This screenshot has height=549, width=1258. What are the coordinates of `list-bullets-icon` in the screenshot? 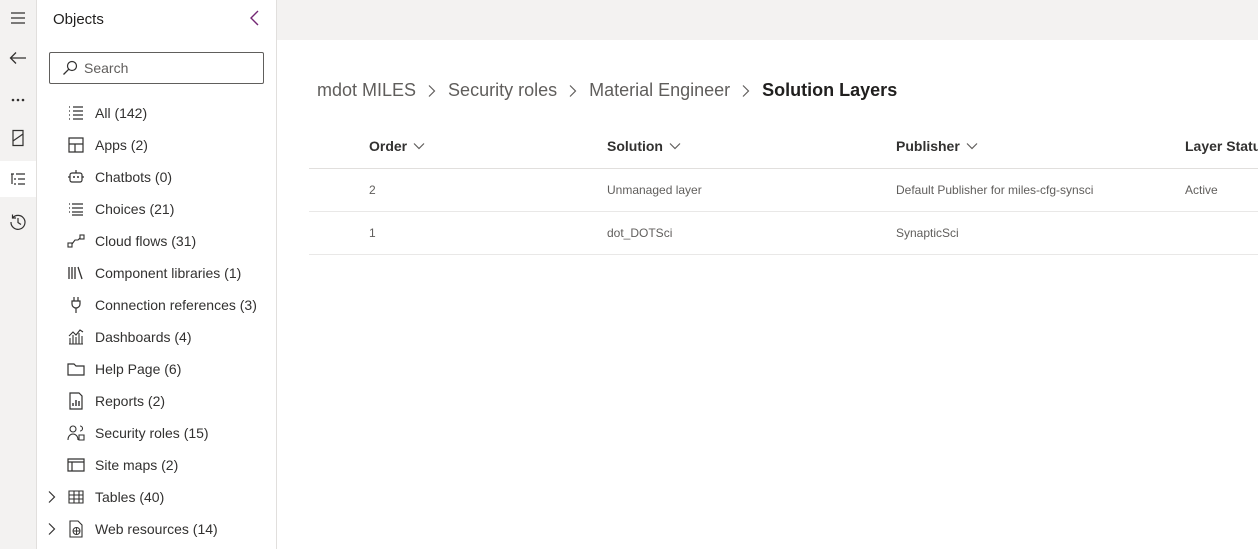 It's located at (76, 113).